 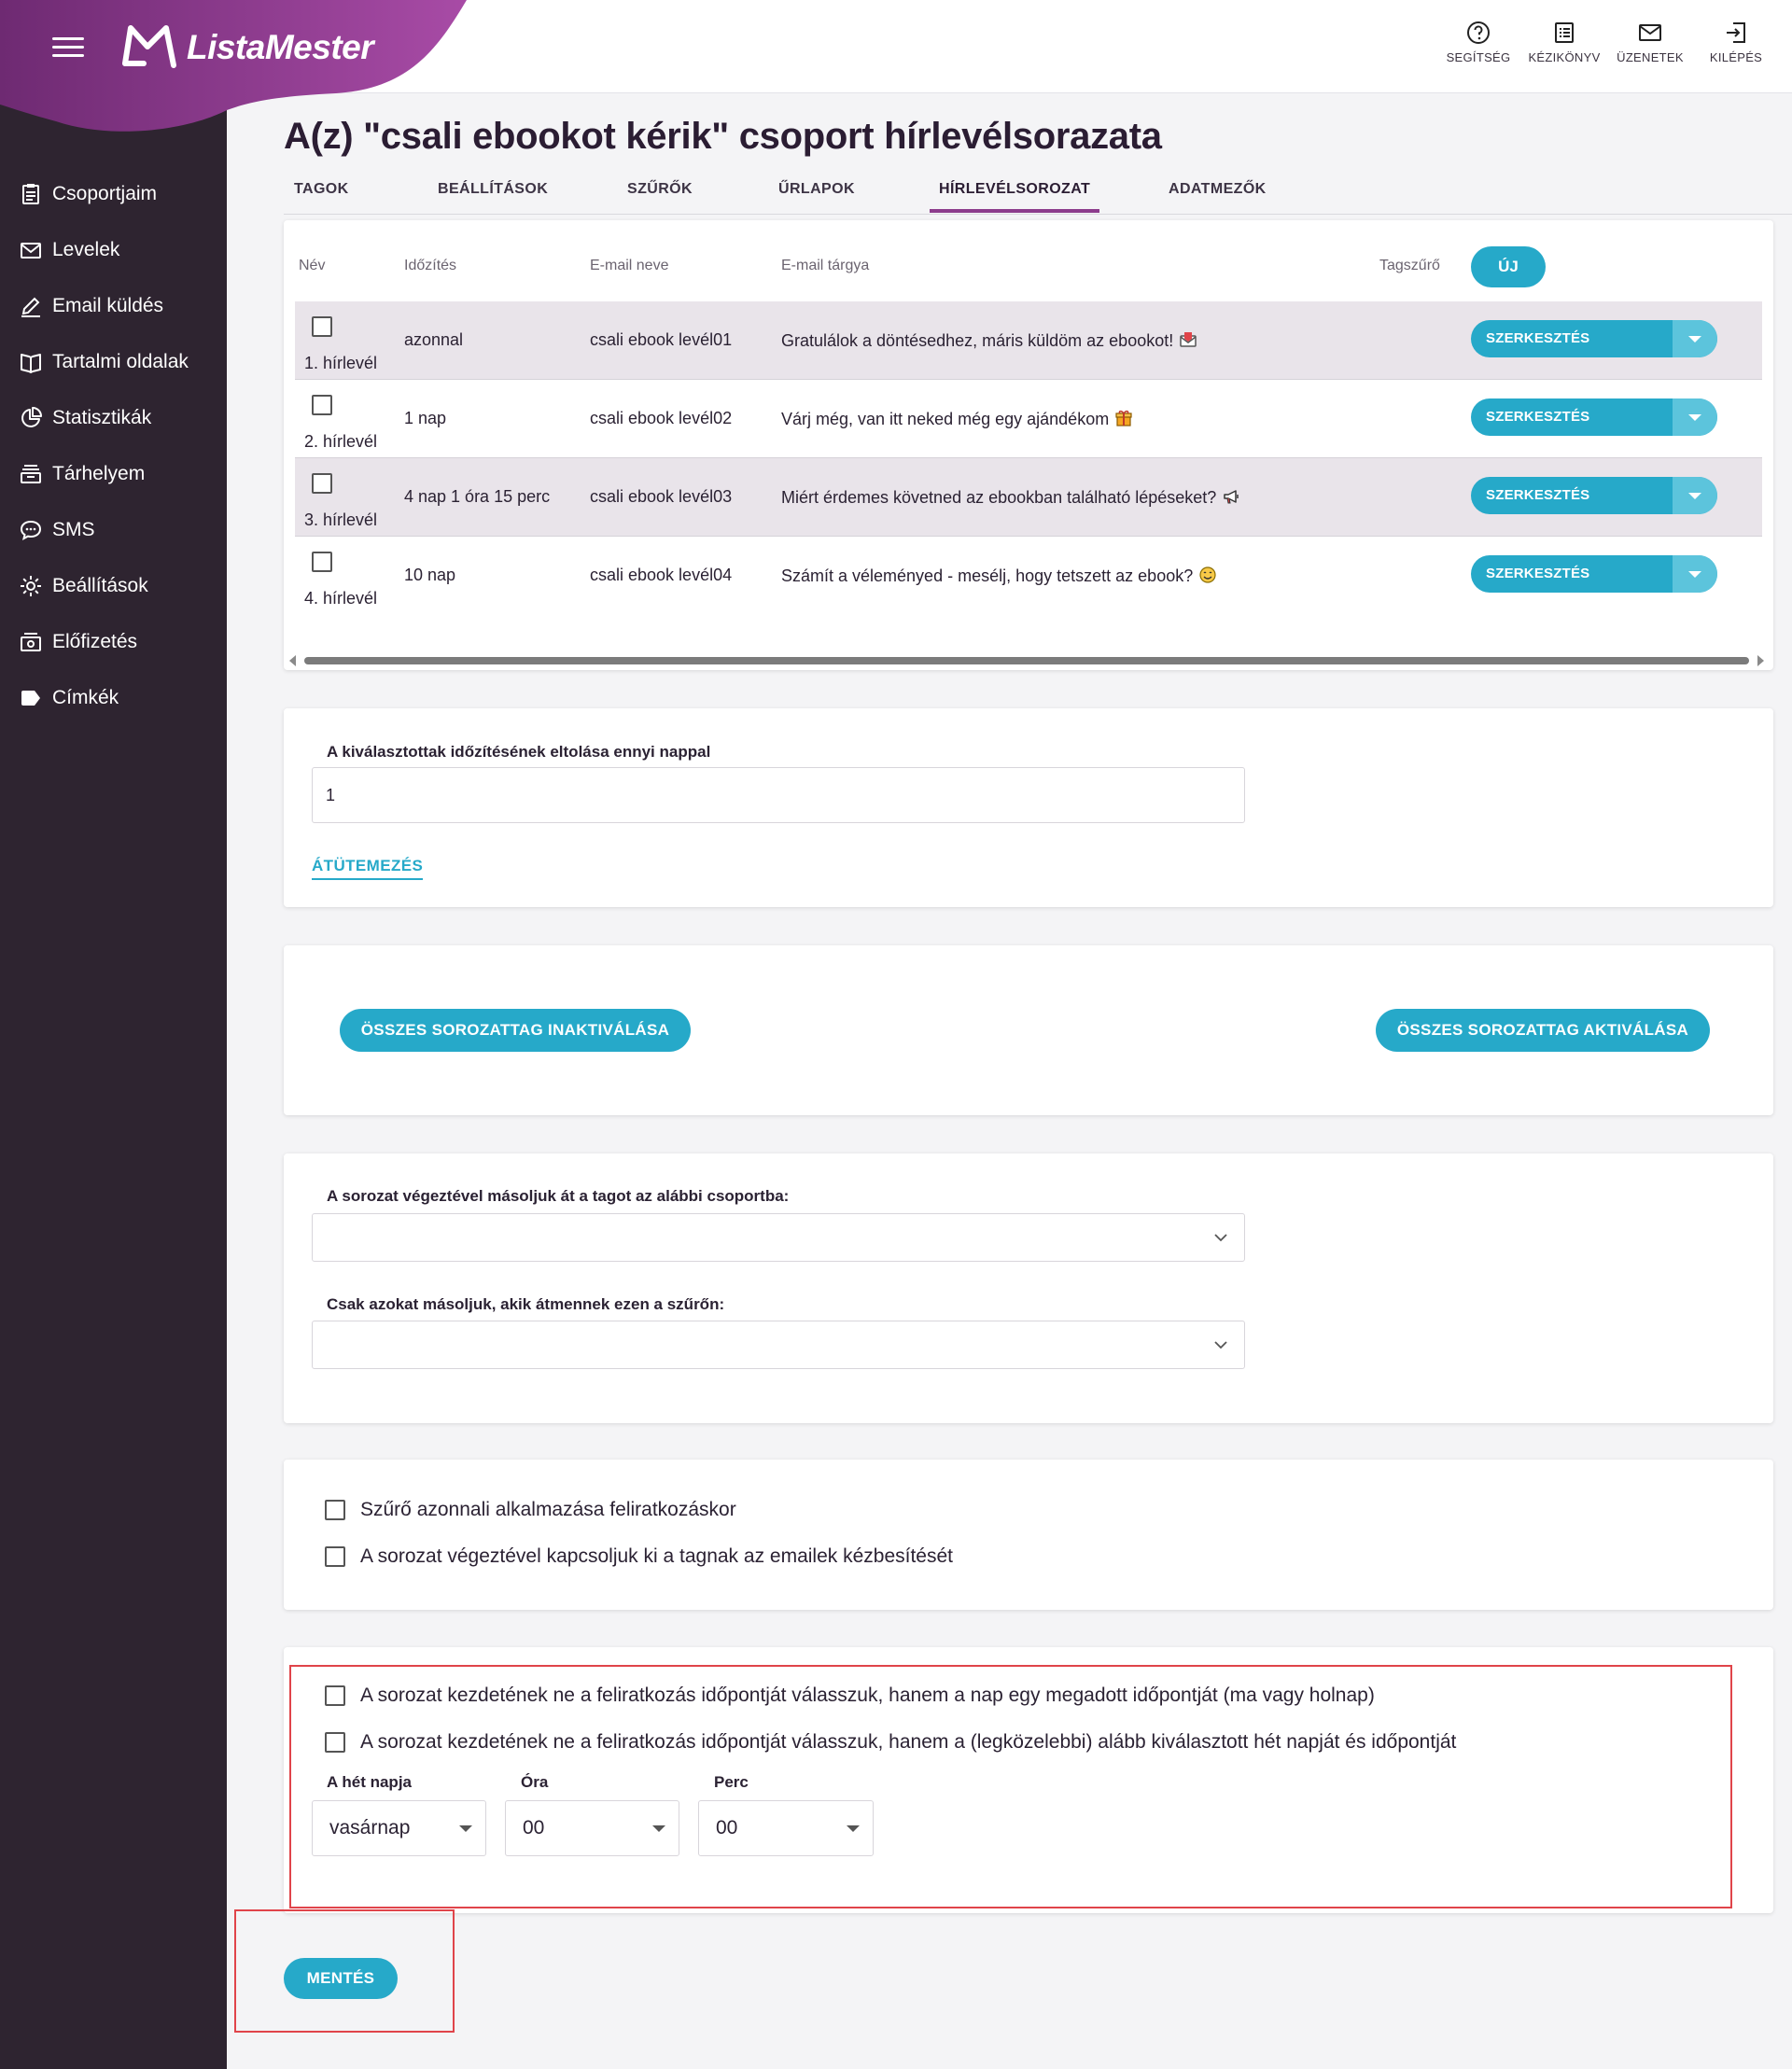 I want to click on row-timing: 1 nap, so click(x=425, y=418).